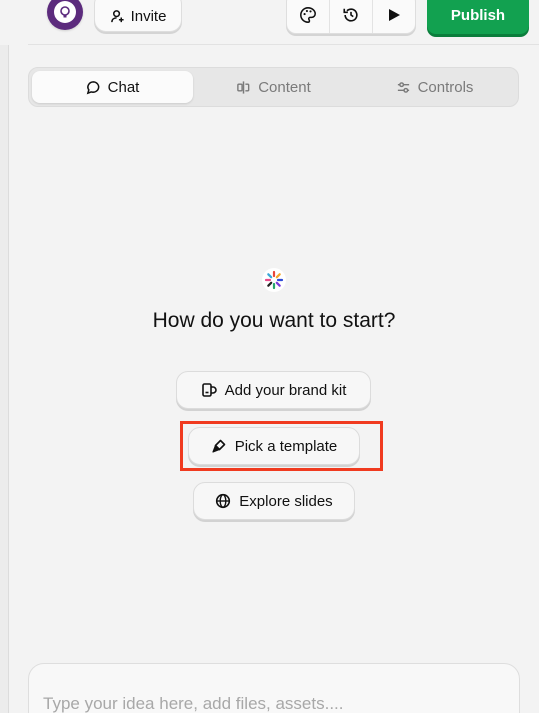 The image size is (539, 713). I want to click on top-bar: Invite Publish, so click(269, 22).